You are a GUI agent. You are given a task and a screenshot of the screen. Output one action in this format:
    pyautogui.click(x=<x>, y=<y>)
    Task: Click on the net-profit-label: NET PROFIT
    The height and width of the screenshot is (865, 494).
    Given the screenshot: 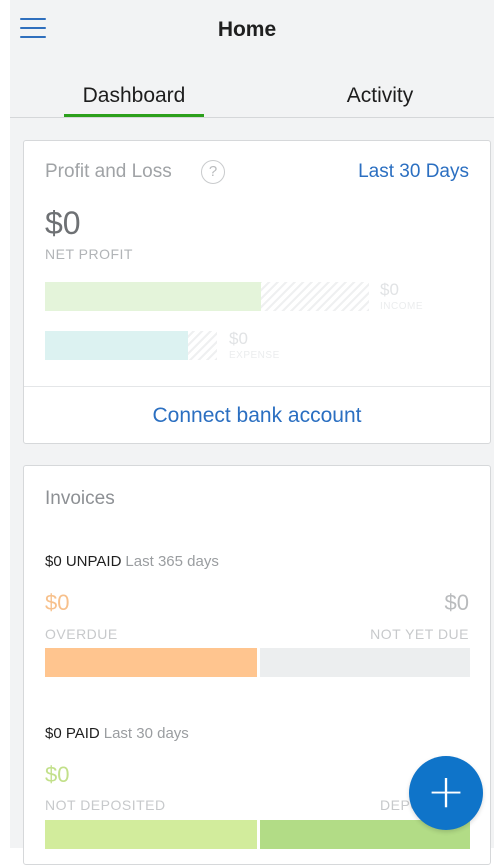 What is the action you would take?
    pyautogui.click(x=89, y=254)
    